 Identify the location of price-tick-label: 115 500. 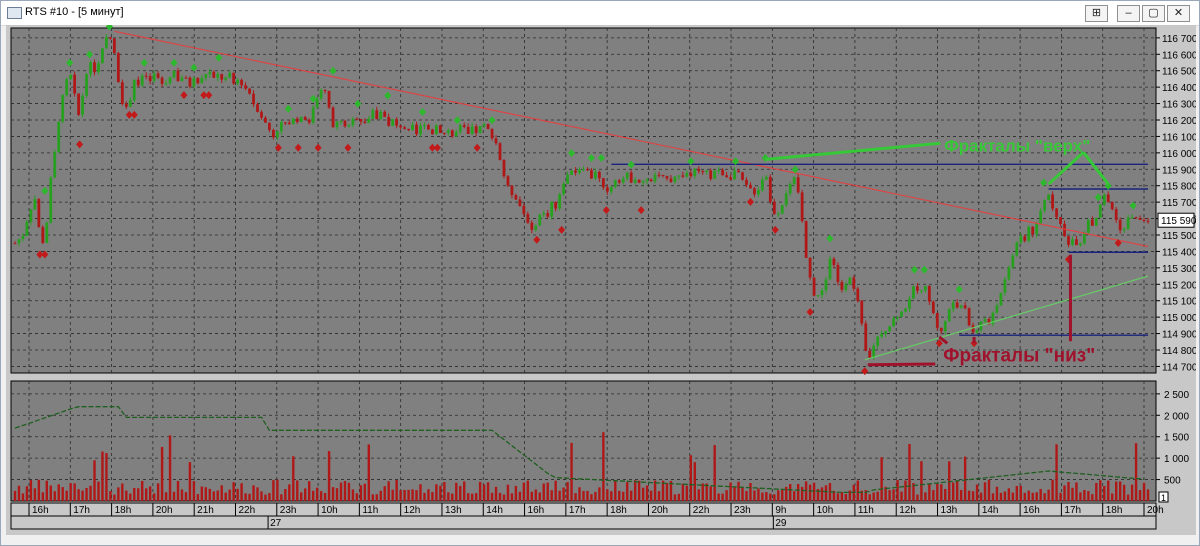
(1179, 236).